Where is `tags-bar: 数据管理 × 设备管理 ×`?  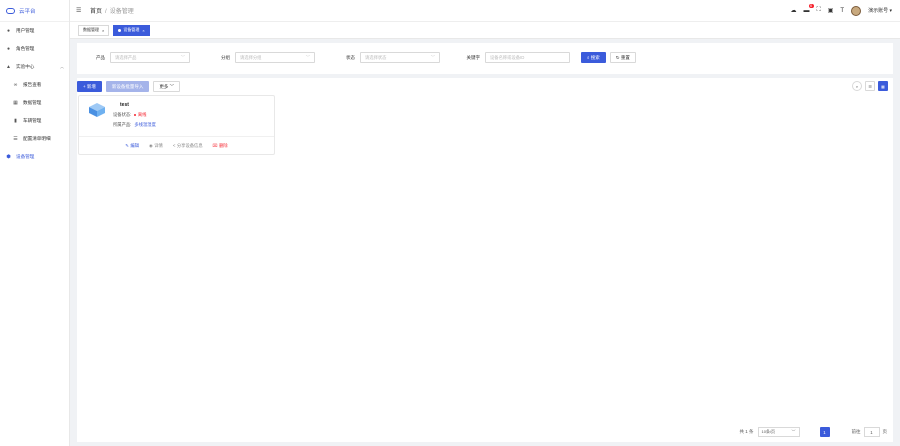
tags-bar: 数据管理 × 设备管理 × is located at coordinates (485, 30).